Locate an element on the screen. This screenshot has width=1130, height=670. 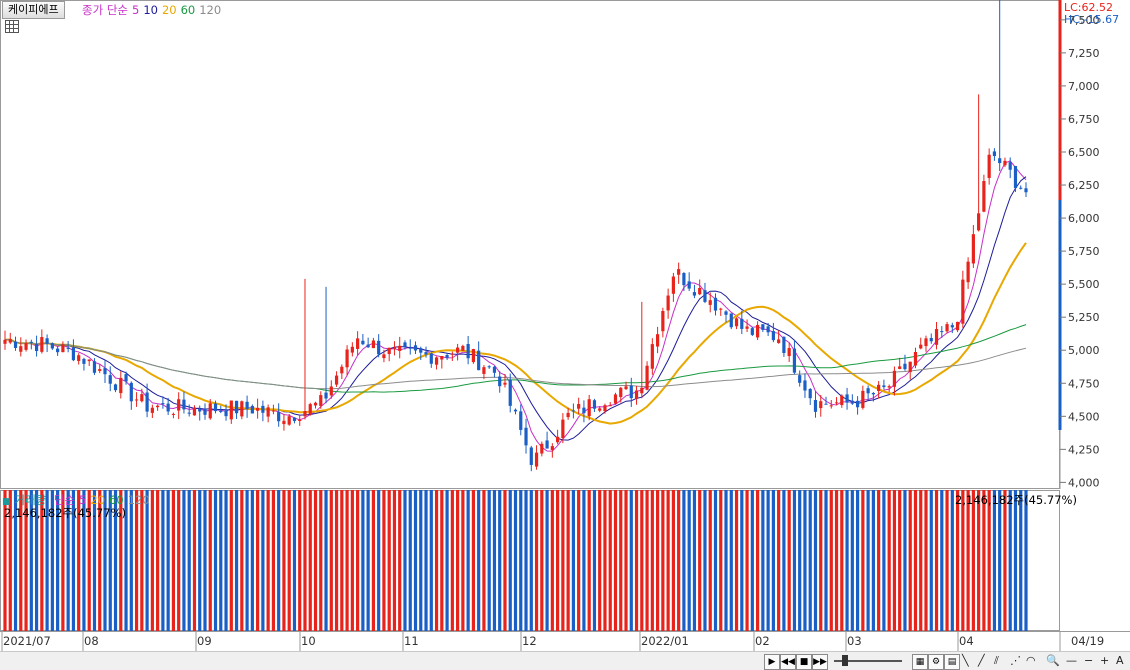
dash-icon: — is located at coordinates (1071, 661).